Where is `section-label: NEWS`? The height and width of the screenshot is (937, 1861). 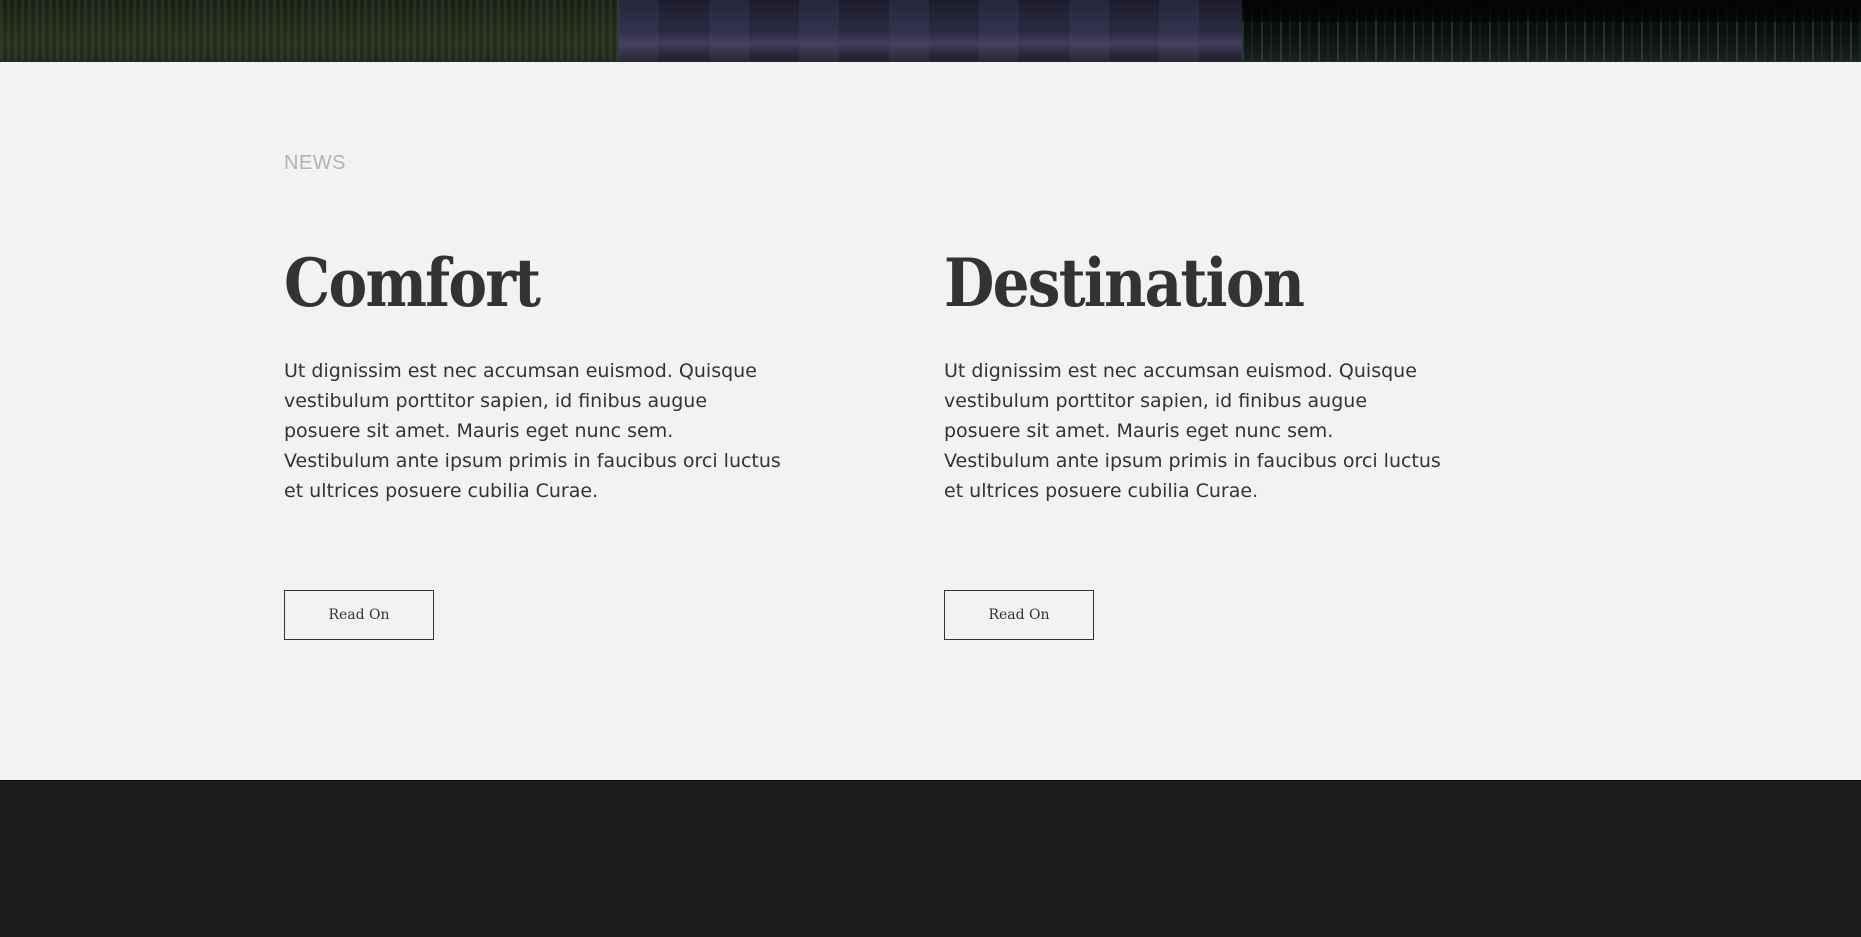 section-label: NEWS is located at coordinates (315, 163).